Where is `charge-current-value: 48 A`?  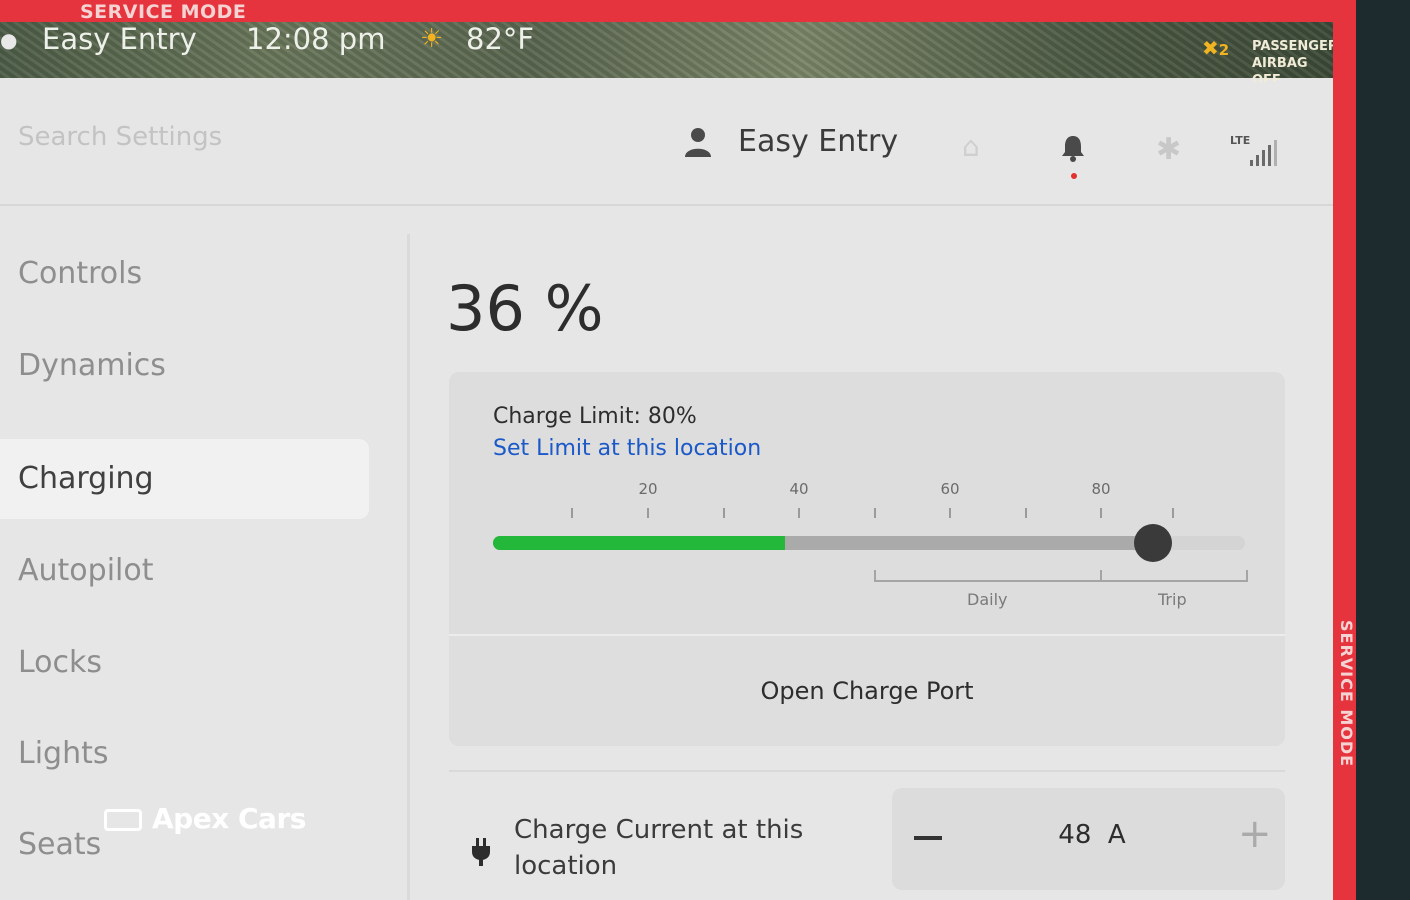 charge-current-value: 48 A is located at coordinates (1092, 835).